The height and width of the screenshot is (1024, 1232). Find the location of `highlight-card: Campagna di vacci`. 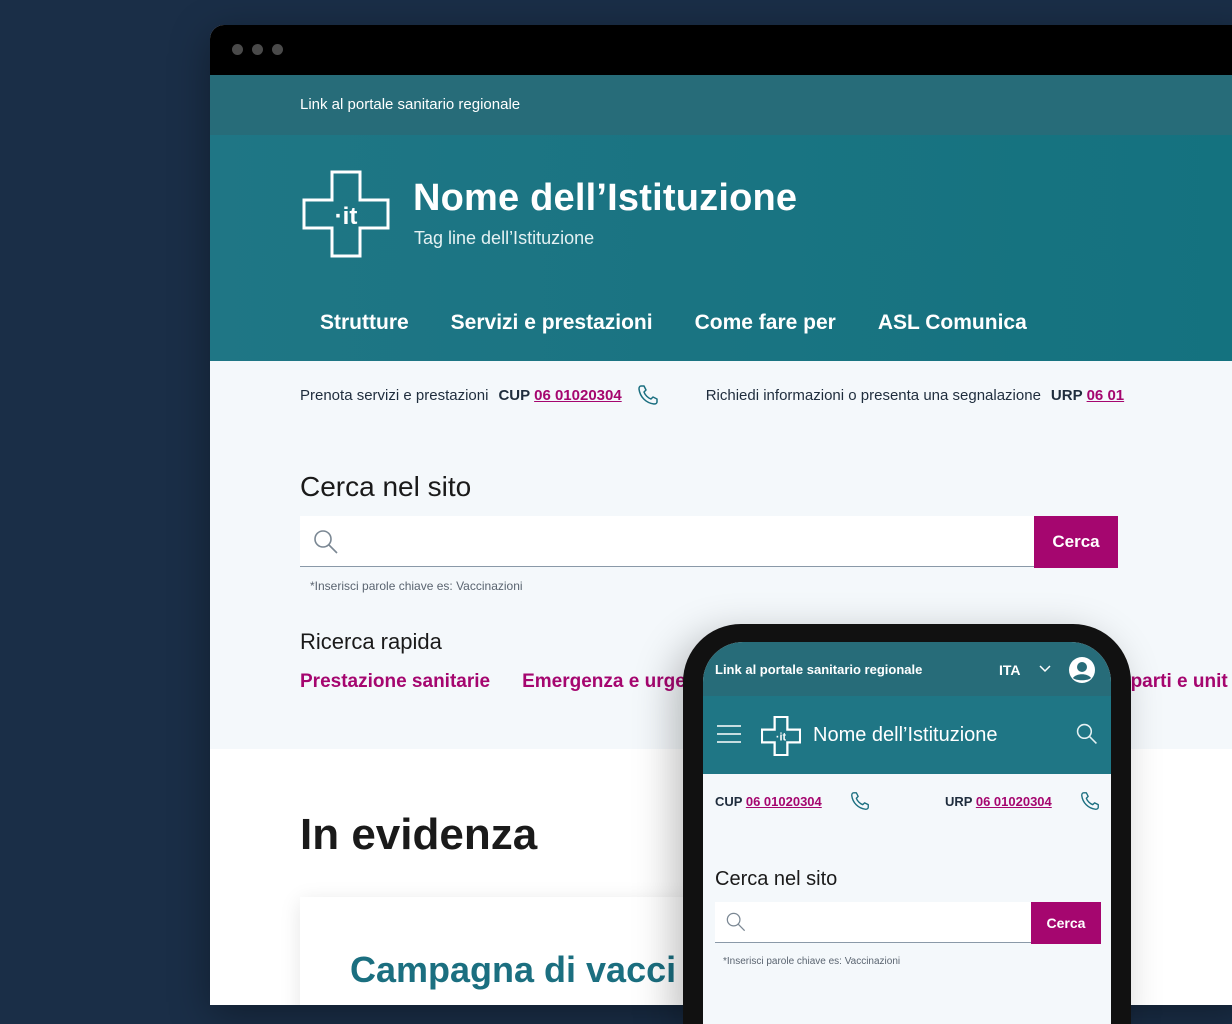

highlight-card: Campagna di vacci is located at coordinates (510, 951).